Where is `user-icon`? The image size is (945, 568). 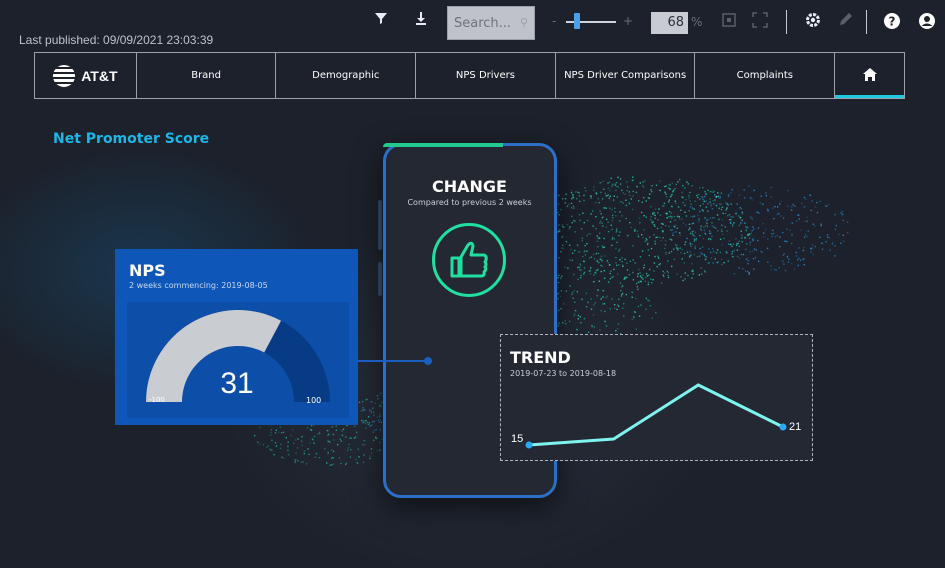
user-icon is located at coordinates (927, 23).